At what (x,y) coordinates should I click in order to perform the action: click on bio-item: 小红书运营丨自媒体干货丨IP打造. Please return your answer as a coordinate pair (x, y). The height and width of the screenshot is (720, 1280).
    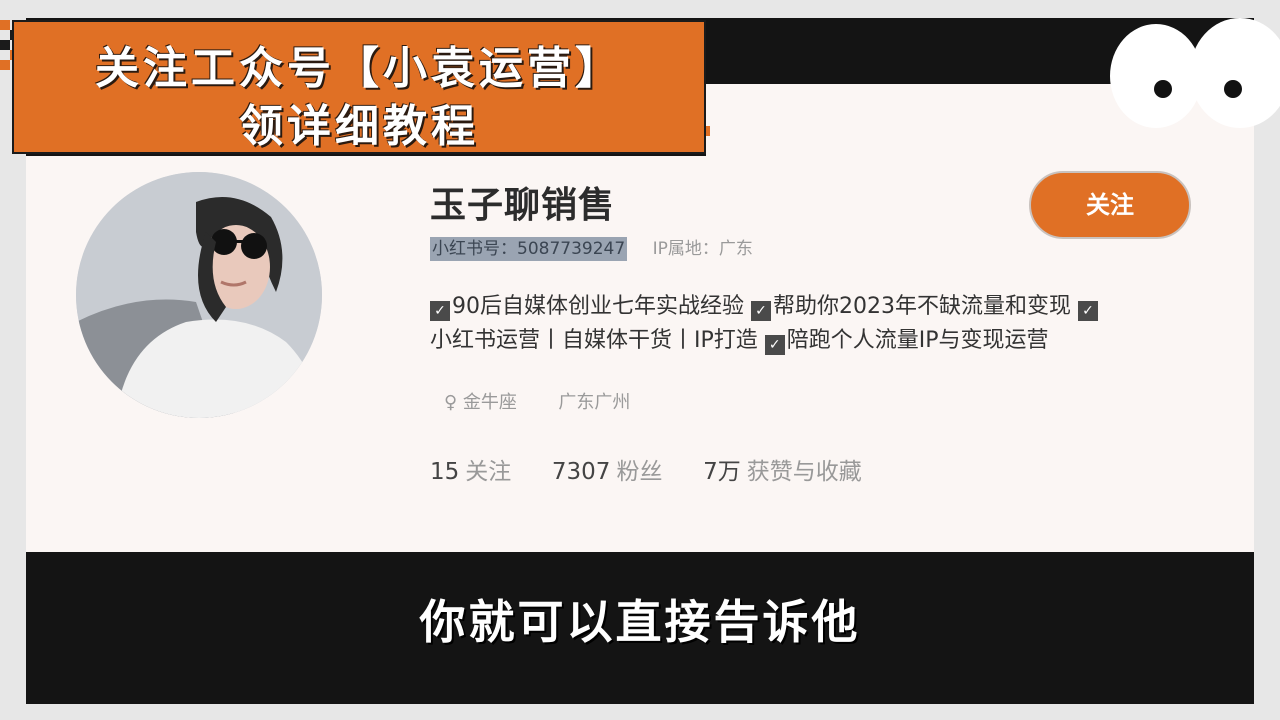
    Looking at the image, I should click on (594, 340).